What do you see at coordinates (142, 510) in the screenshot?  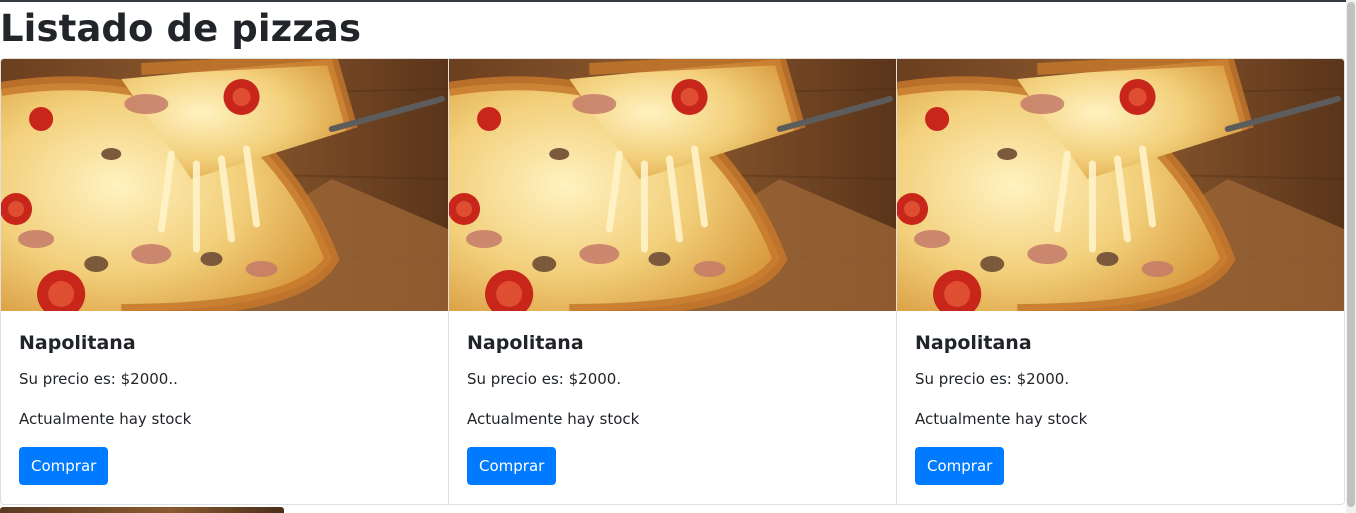 I see `next-card-image-peek` at bounding box center [142, 510].